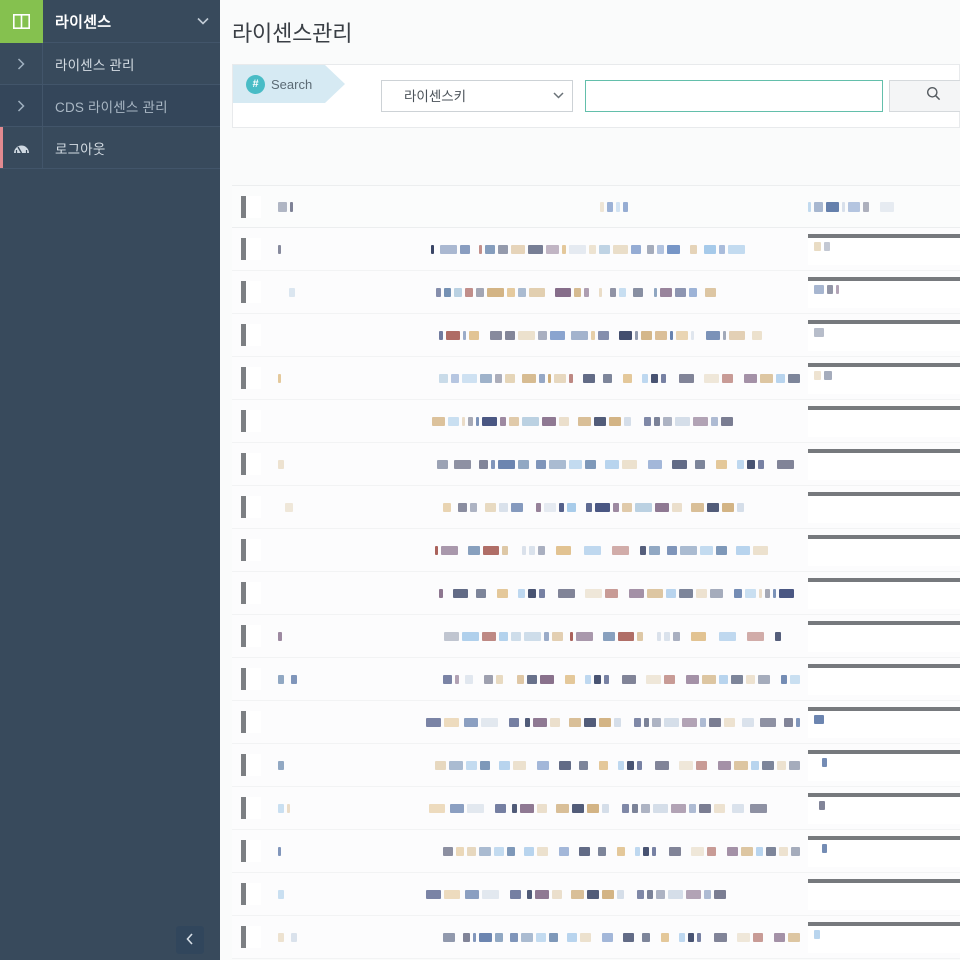  I want to click on table-header-col-b, so click(565, 207).